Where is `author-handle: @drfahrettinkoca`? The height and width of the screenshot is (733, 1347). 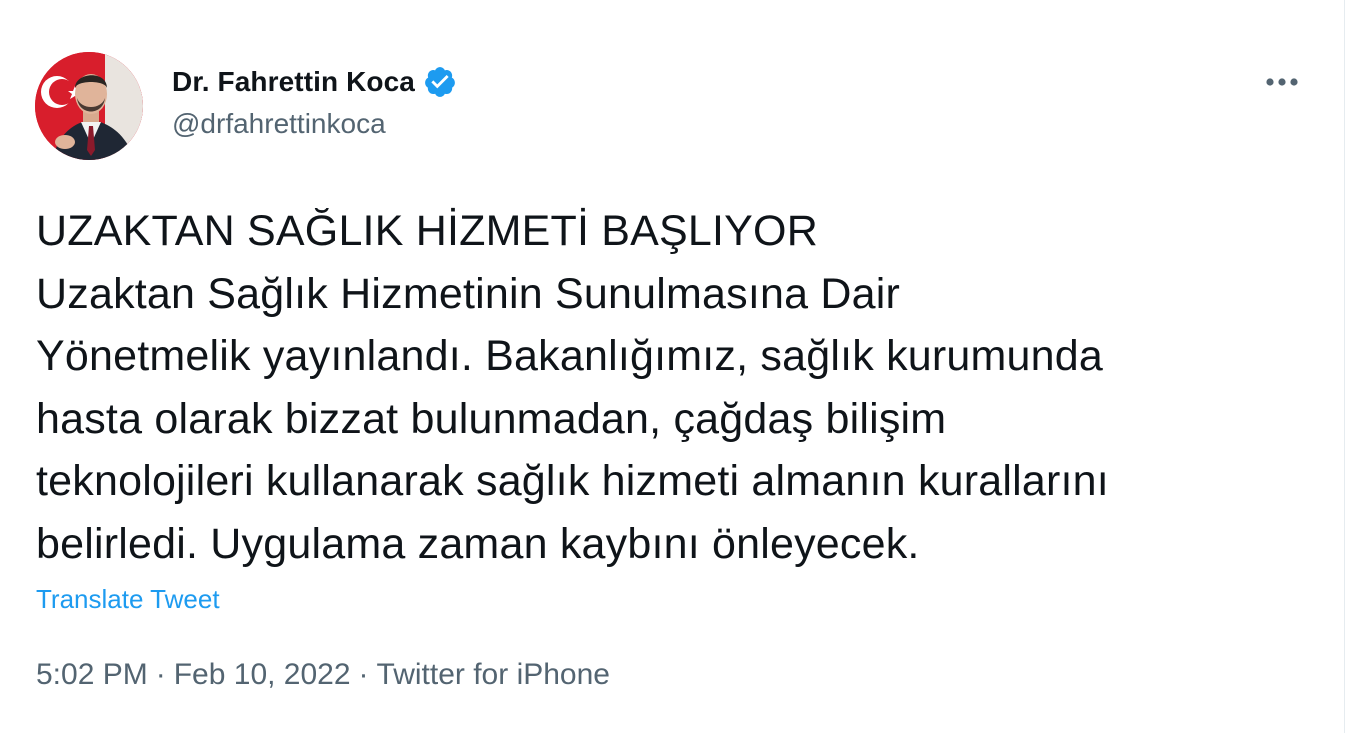 author-handle: @drfahrettinkoca is located at coordinates (279, 124).